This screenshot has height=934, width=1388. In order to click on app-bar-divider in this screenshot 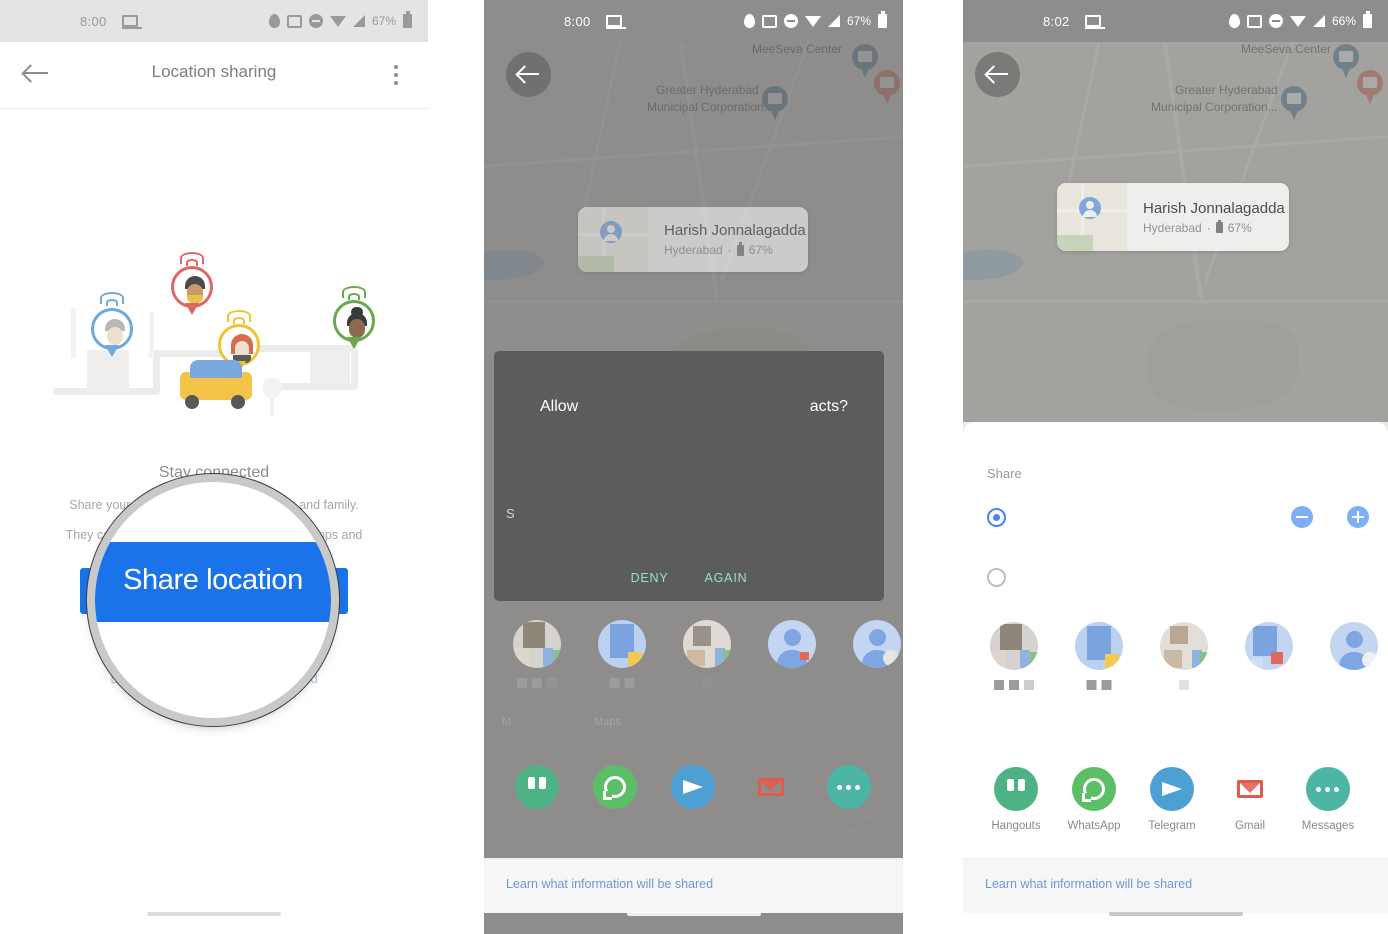, I will do `click(214, 108)`.